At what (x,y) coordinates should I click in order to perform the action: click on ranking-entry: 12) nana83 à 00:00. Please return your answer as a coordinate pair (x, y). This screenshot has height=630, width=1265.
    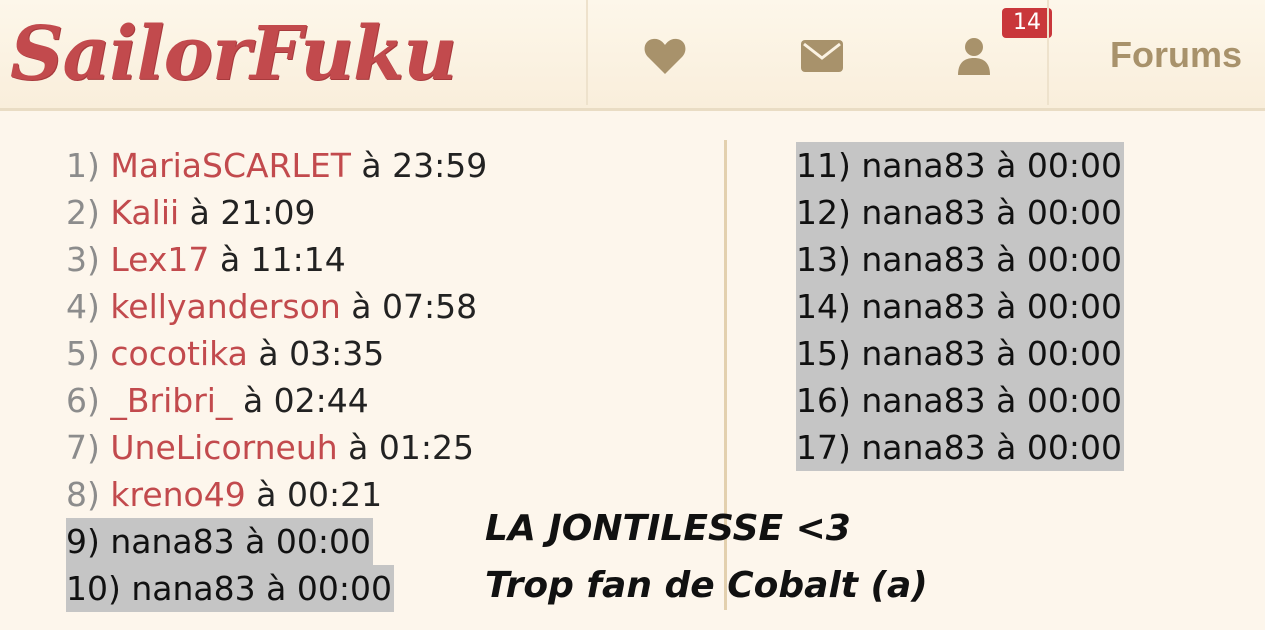
    Looking at the image, I should click on (960, 212).